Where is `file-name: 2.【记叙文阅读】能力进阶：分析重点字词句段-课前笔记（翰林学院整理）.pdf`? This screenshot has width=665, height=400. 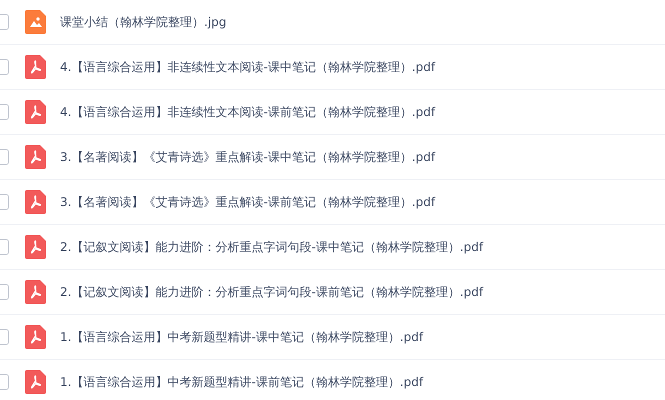 file-name: 2.【记叙文阅读】能力进阶：分析重点字词句段-课前笔记（翰林学院整理）.pdf is located at coordinates (272, 292).